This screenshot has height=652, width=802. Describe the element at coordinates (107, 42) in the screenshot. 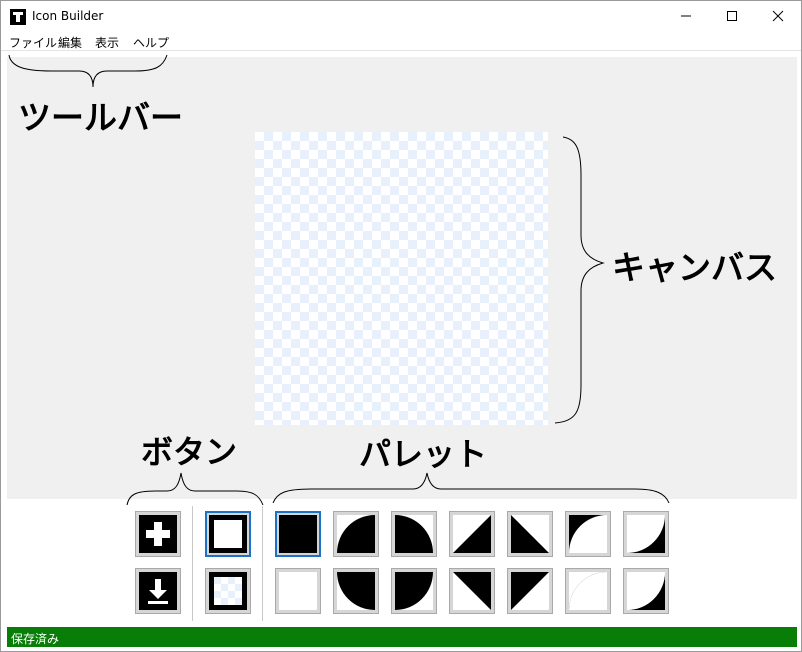

I see `menu-view: 表示` at that location.